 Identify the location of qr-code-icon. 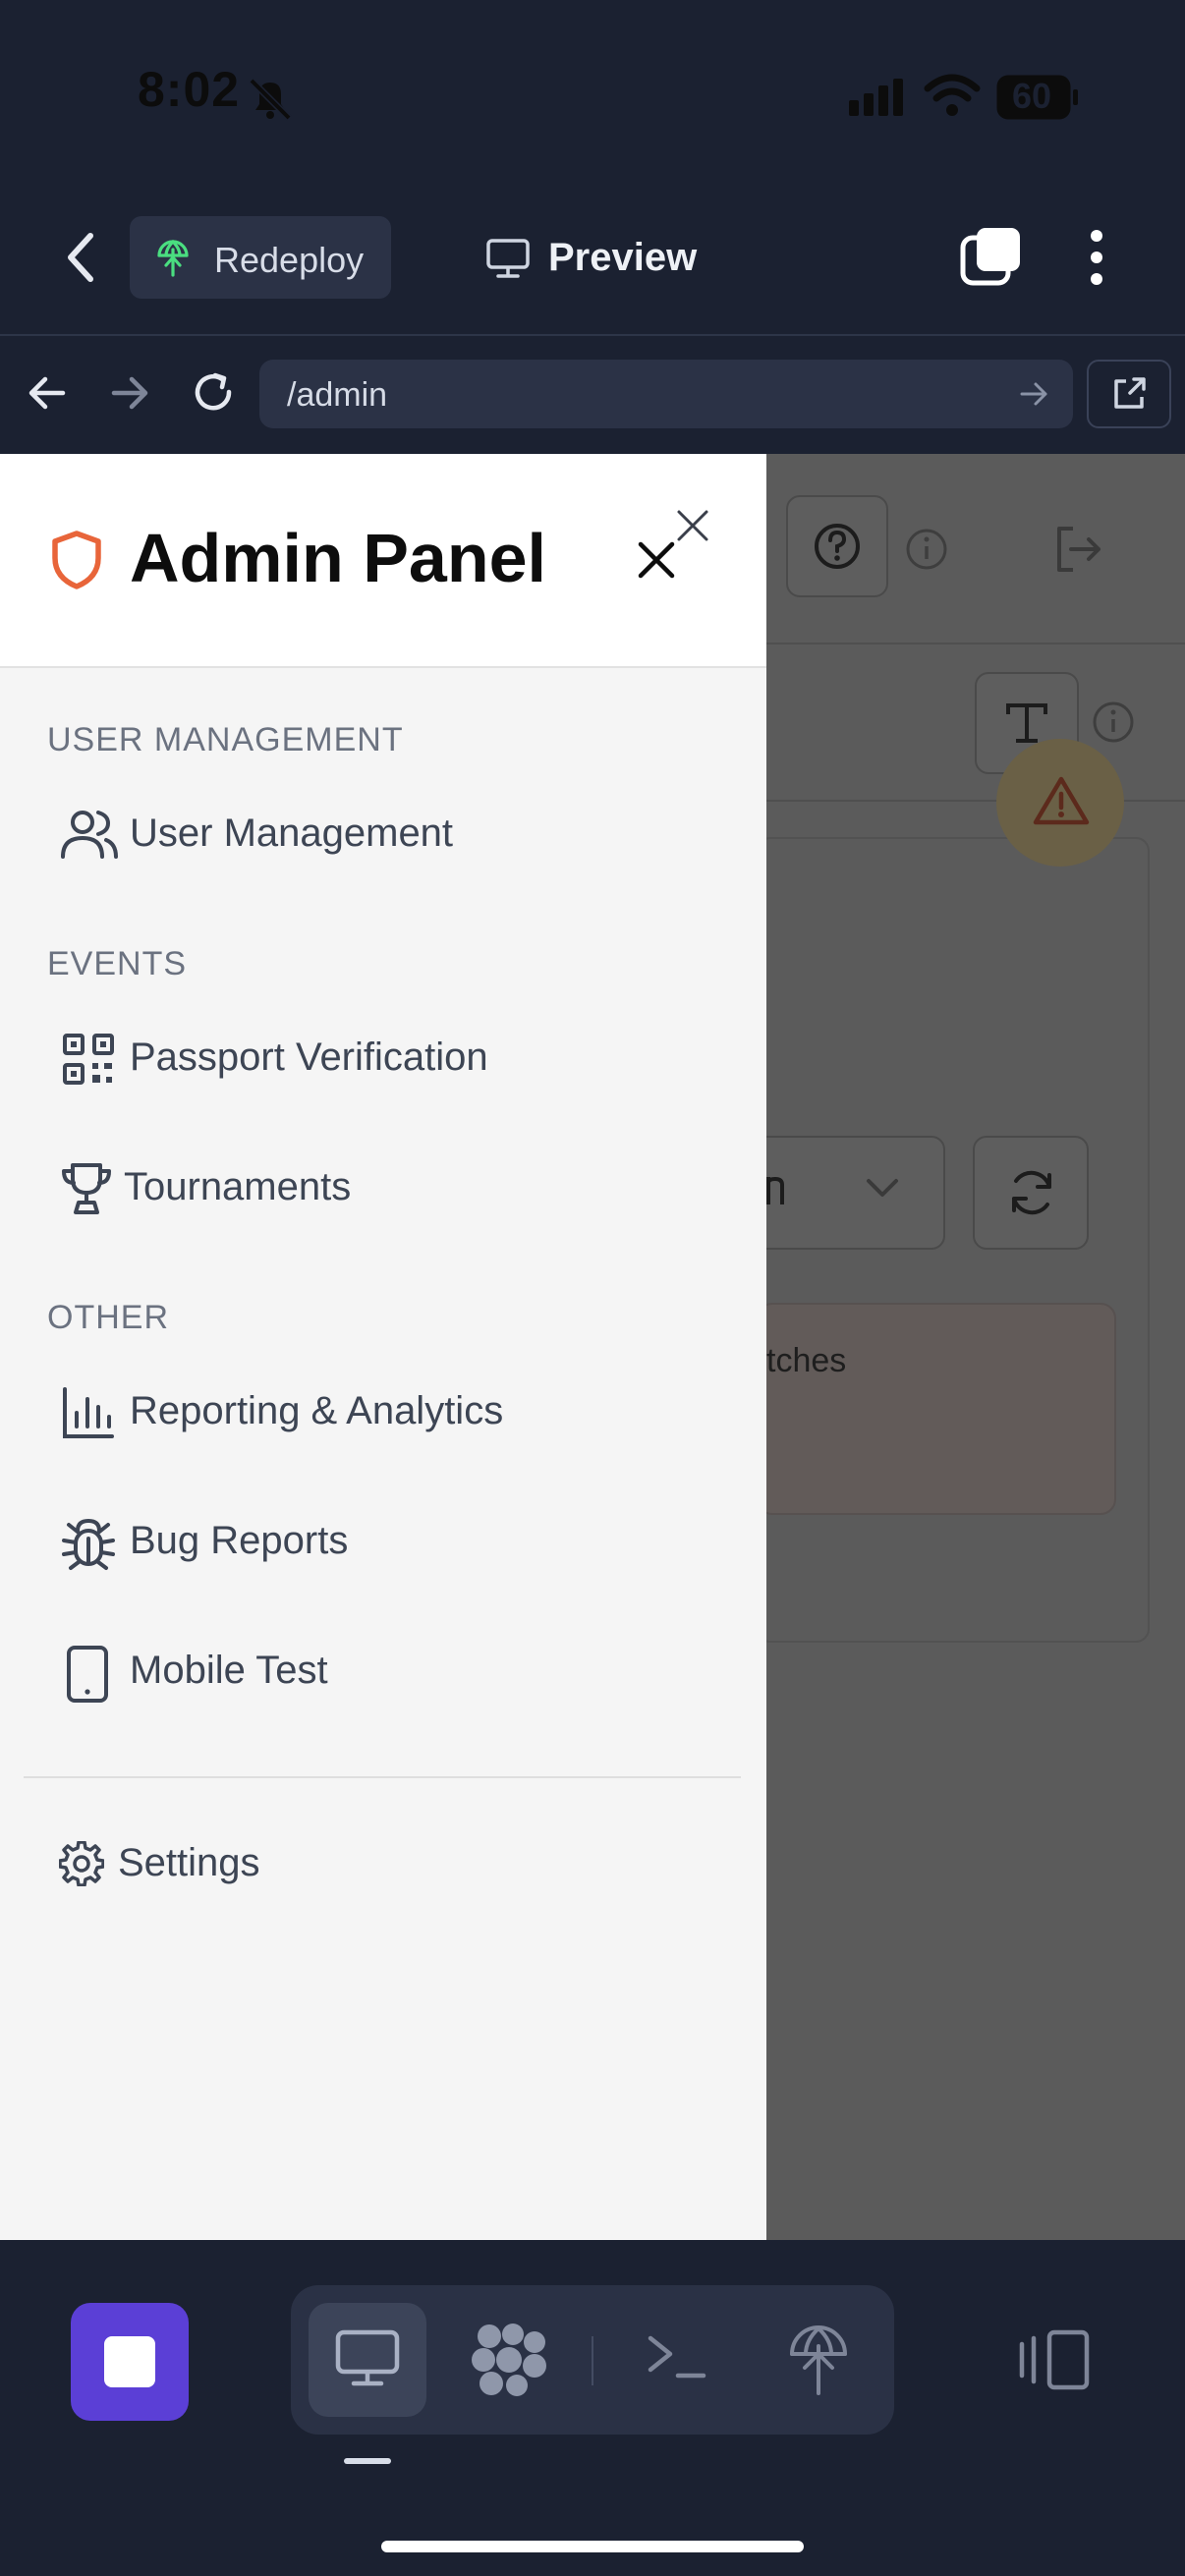
(89, 1059).